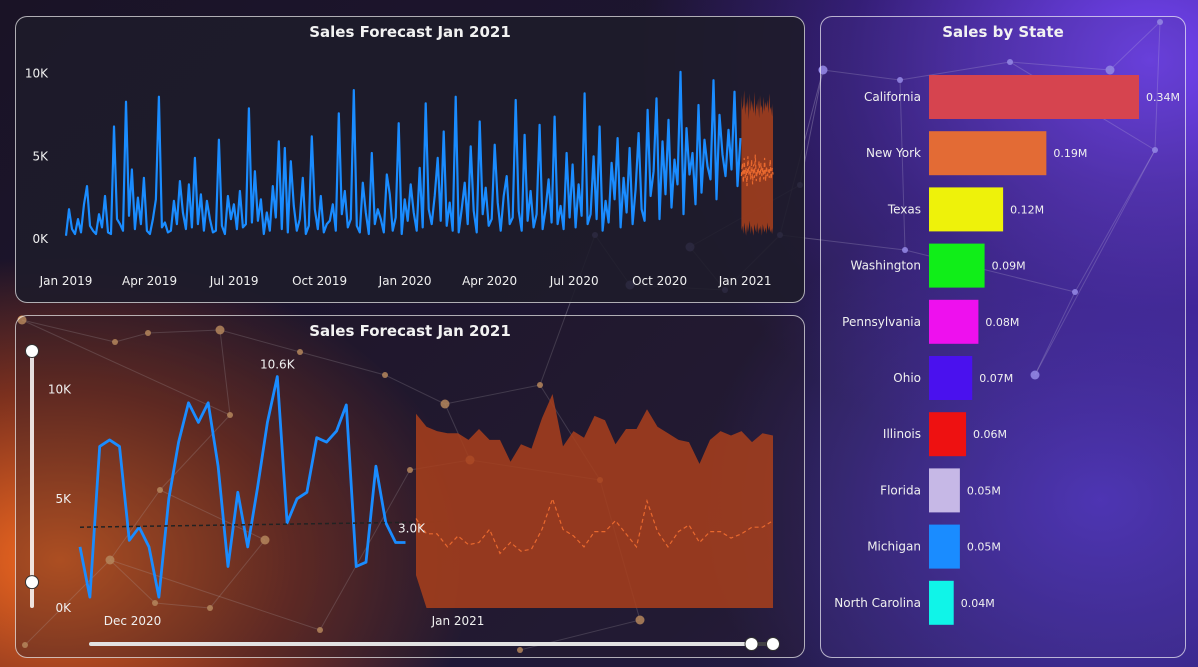  What do you see at coordinates (881, 322) in the screenshot?
I see `state-category-label: Pennsylvania` at bounding box center [881, 322].